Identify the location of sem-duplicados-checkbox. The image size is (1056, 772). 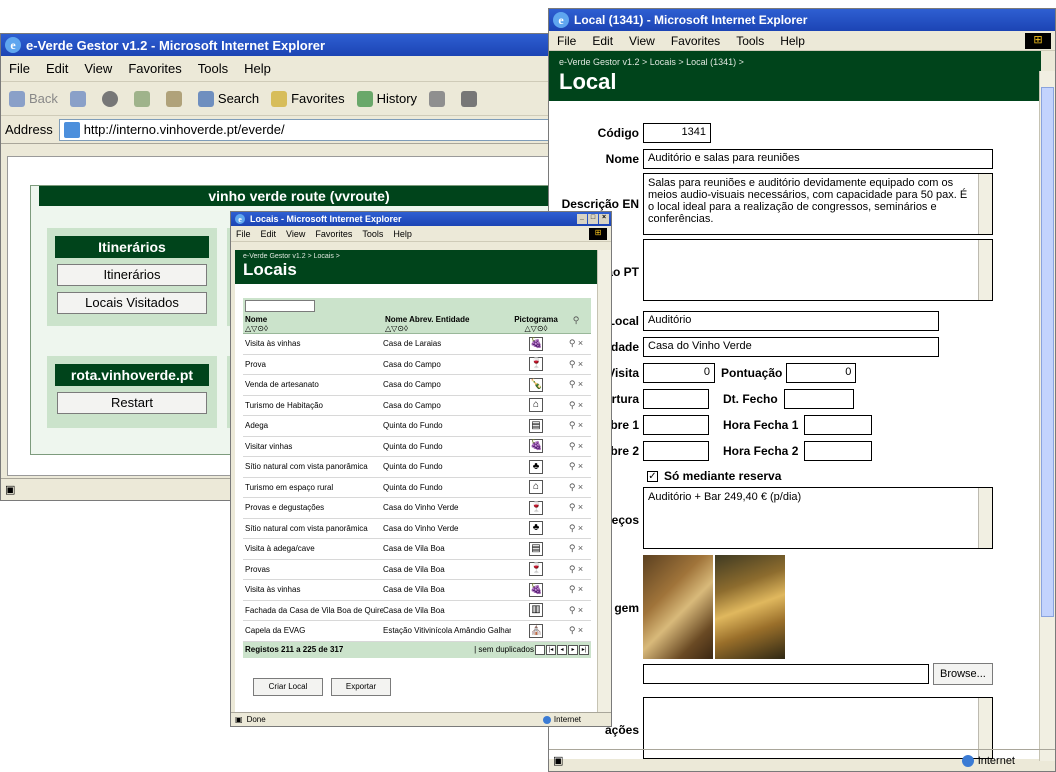
(540, 649).